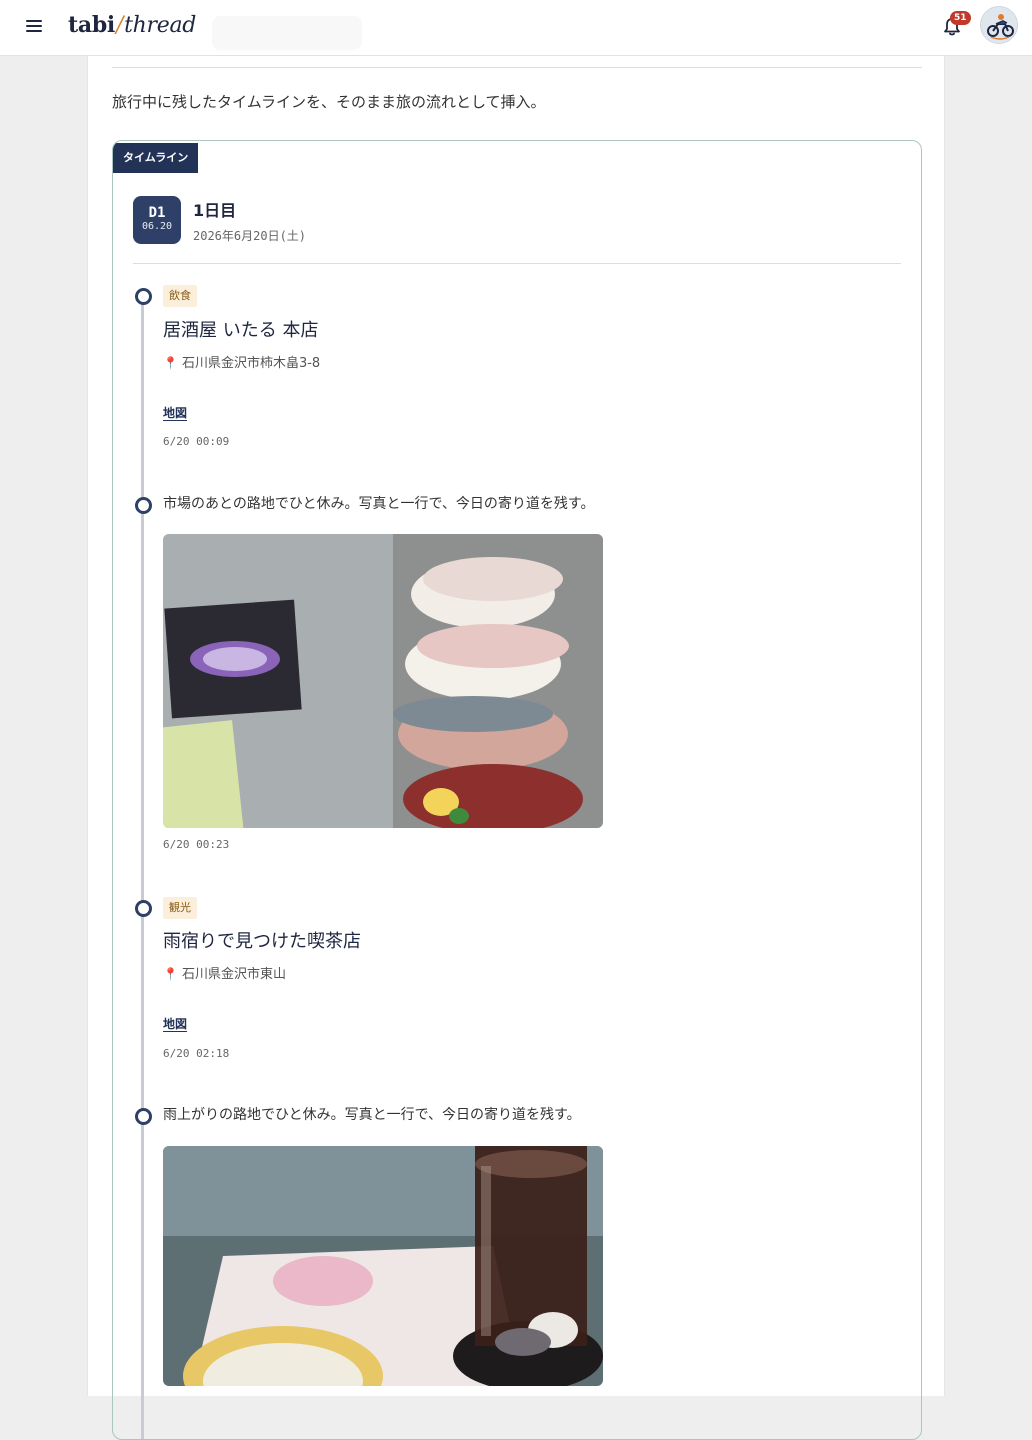 This screenshot has width=1032, height=1440. What do you see at coordinates (196, 1053) in the screenshot?
I see `entry-timestamp: 6/20 02:18` at bounding box center [196, 1053].